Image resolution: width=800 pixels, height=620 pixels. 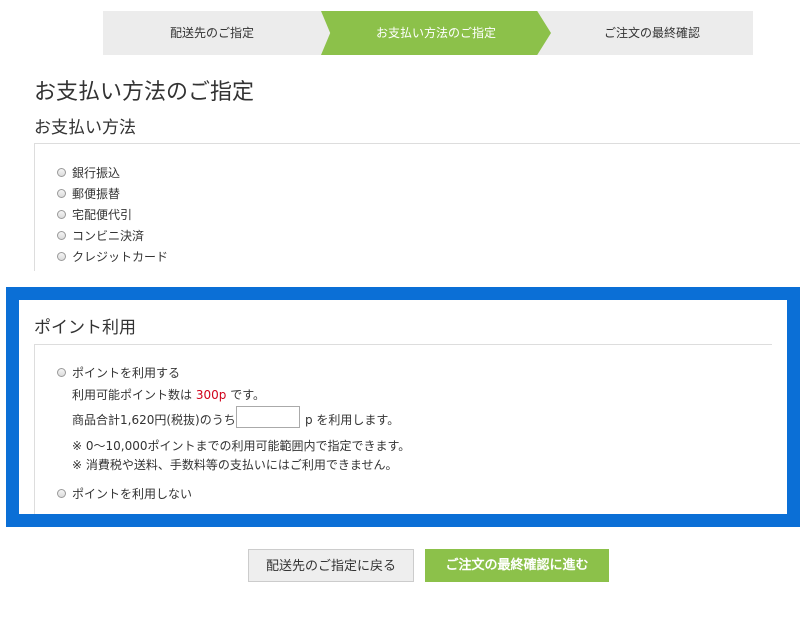 I want to click on available-points-text: 利用可能ポイント数は 300p です。, so click(x=168, y=394).